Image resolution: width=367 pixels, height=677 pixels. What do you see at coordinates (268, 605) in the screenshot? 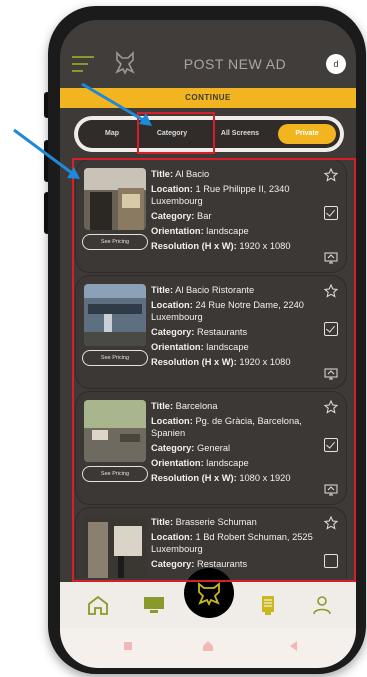
I see `document-icon` at bounding box center [268, 605].